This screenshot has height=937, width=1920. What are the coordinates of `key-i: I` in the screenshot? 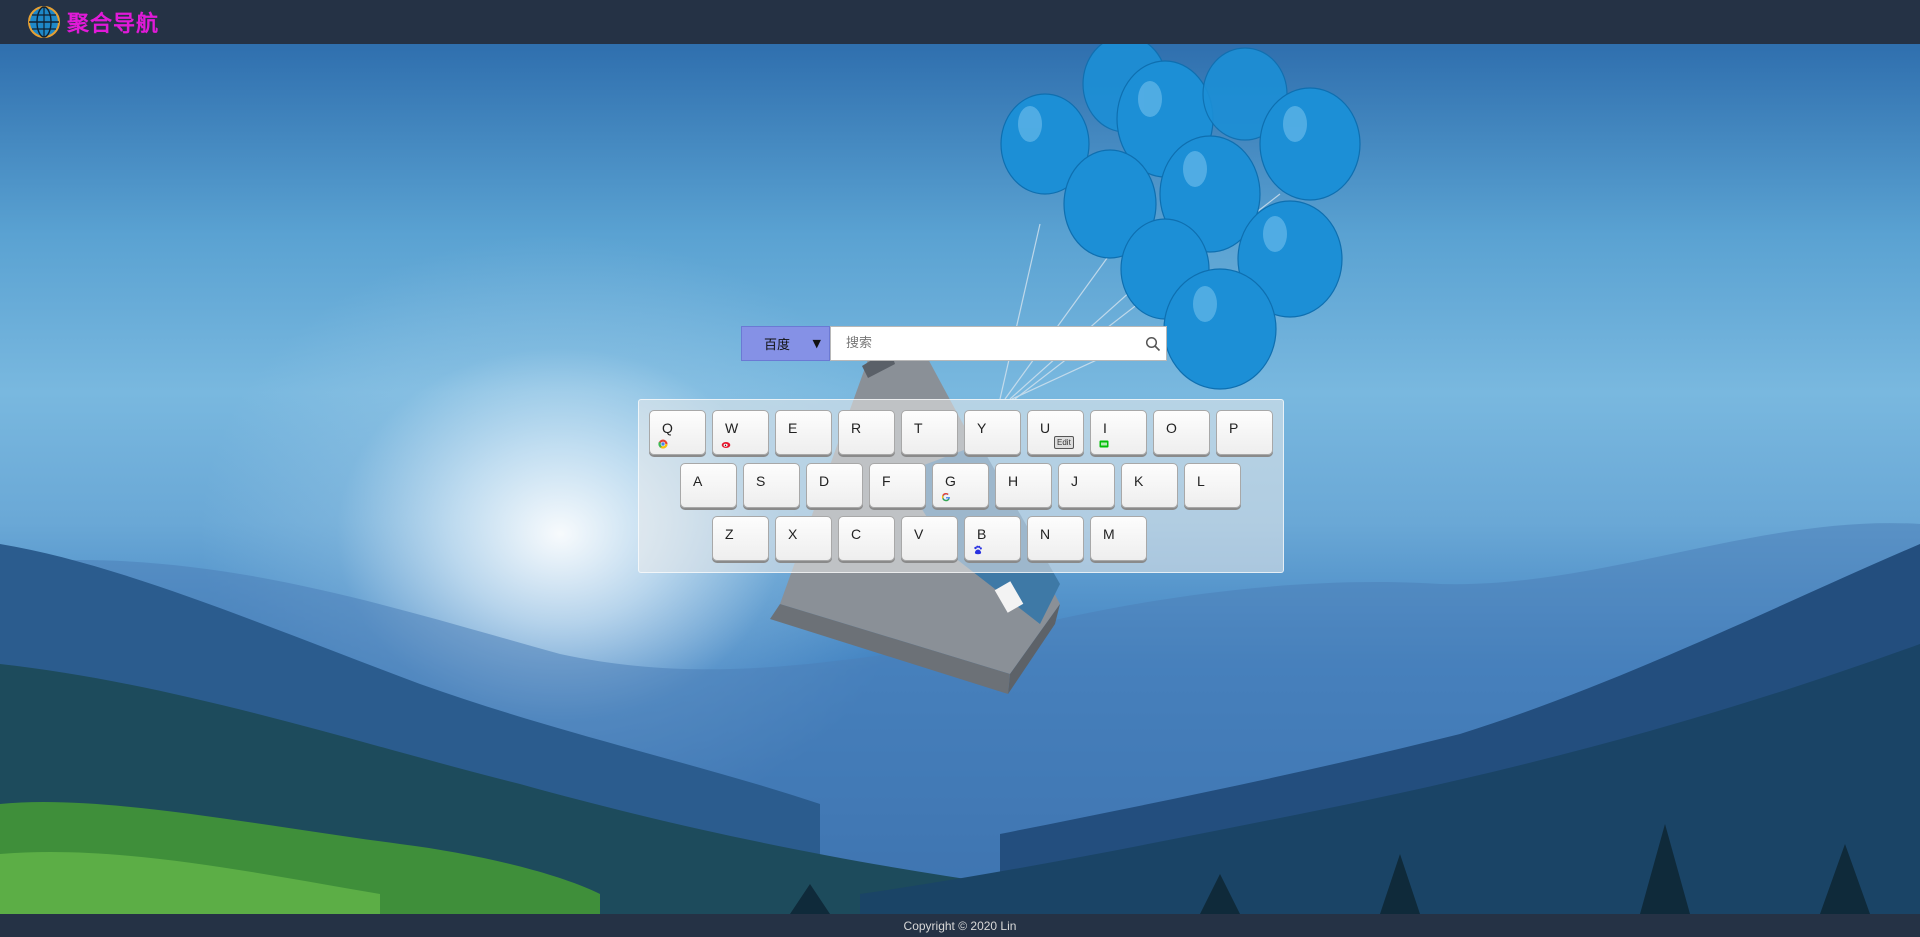 It's located at (1118, 432).